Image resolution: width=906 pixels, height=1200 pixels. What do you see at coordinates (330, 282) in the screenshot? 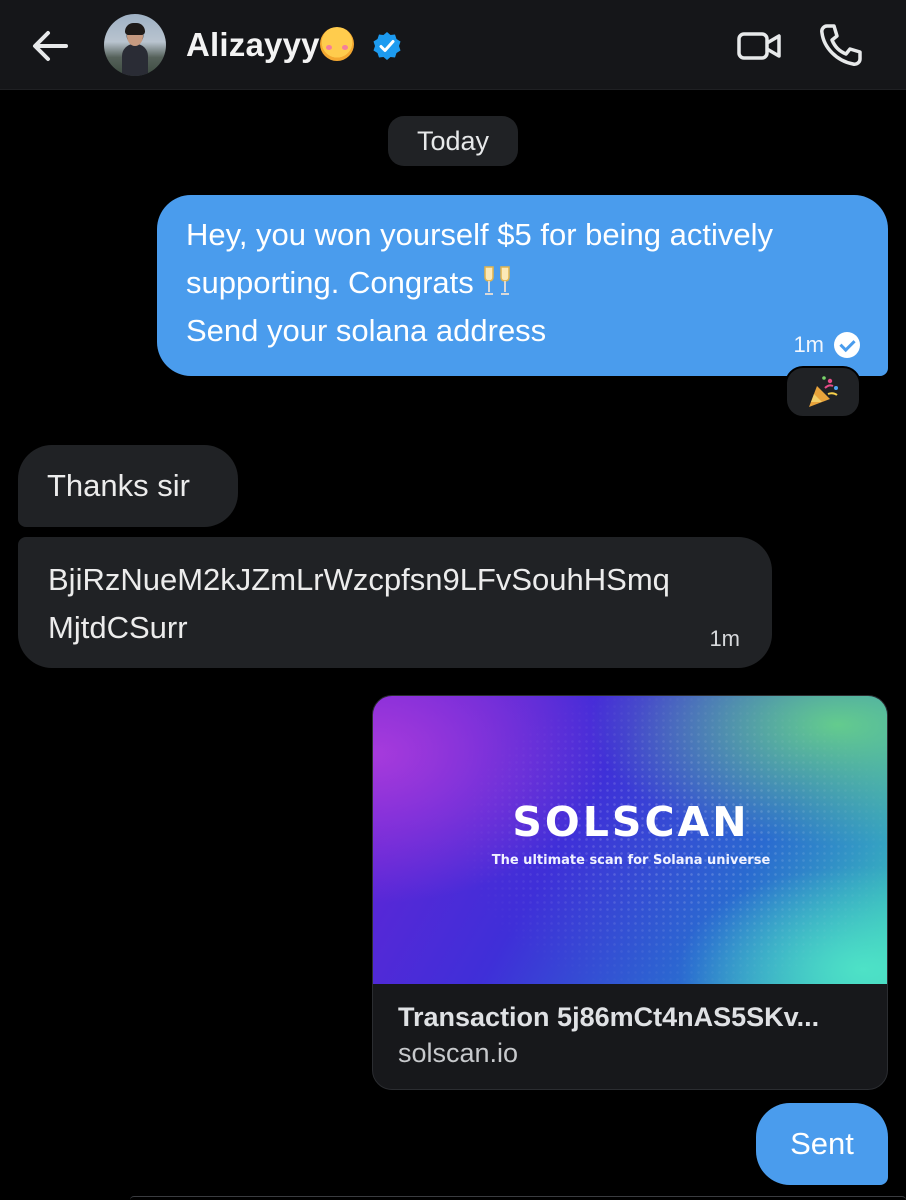
I see `message-text-line-content: supporting. Congrats` at bounding box center [330, 282].